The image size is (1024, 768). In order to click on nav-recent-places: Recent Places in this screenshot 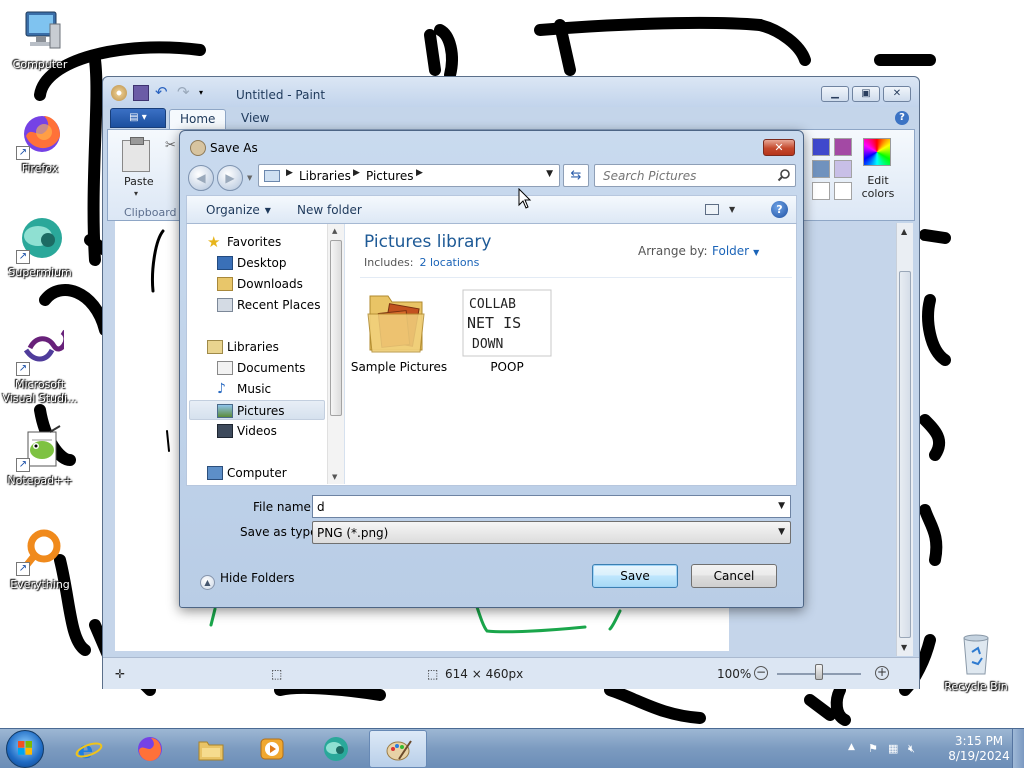, I will do `click(257, 305)`.